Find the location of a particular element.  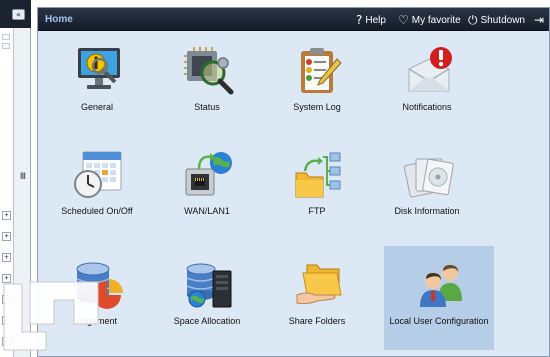

tile-label: General is located at coordinates (97, 107).